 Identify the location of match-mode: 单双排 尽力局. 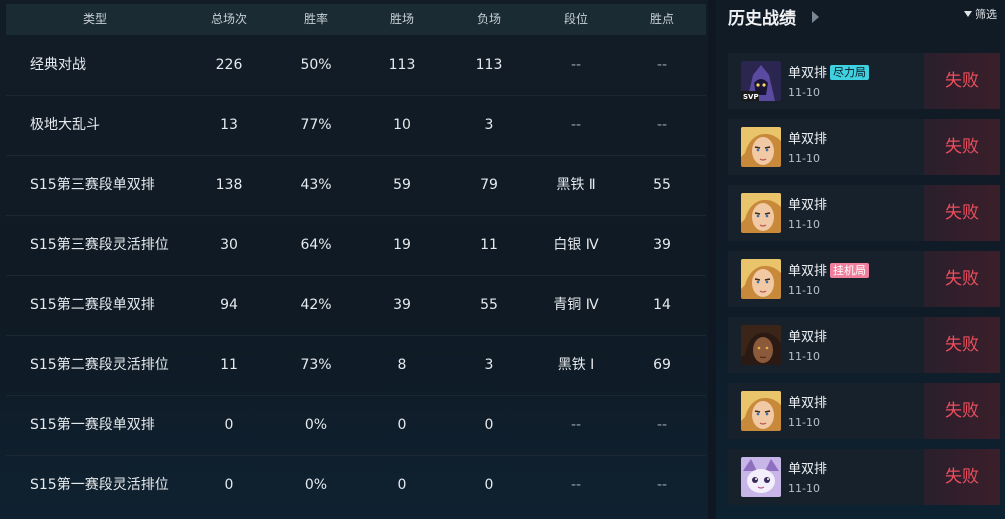
(829, 71).